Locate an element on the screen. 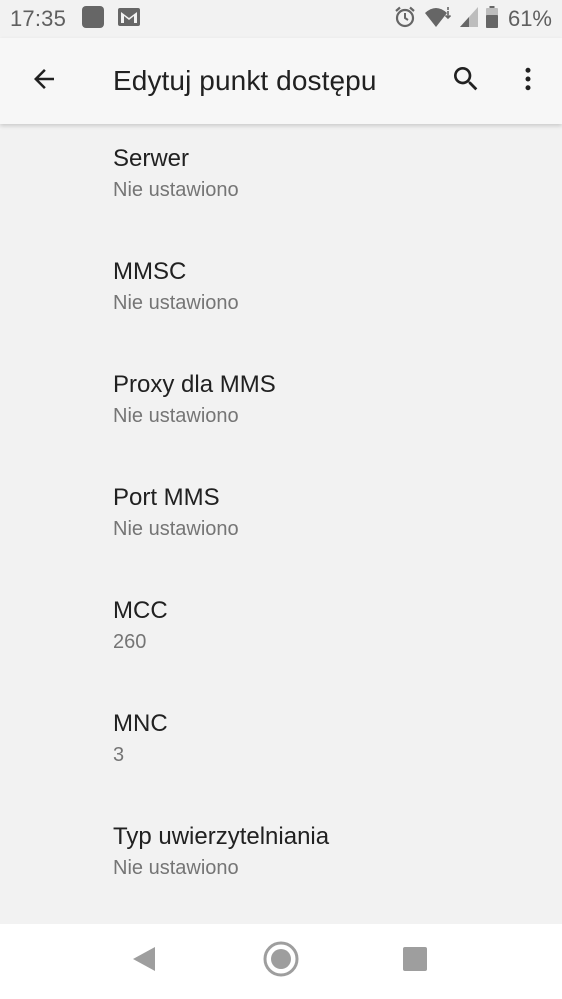  arrow-back-icon is located at coordinates (44, 81).